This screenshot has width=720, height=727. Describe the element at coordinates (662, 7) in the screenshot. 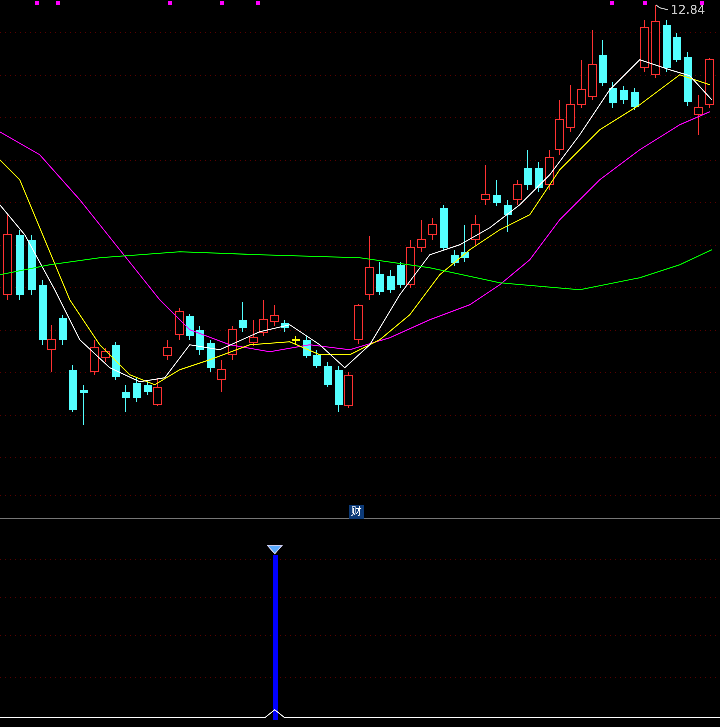

I see `leader-line` at that location.